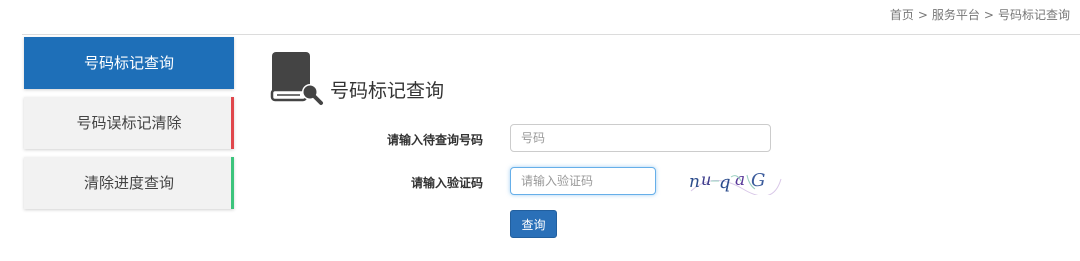  What do you see at coordinates (733, 181) in the screenshot?
I see `captcha-image: n u q a G` at bounding box center [733, 181].